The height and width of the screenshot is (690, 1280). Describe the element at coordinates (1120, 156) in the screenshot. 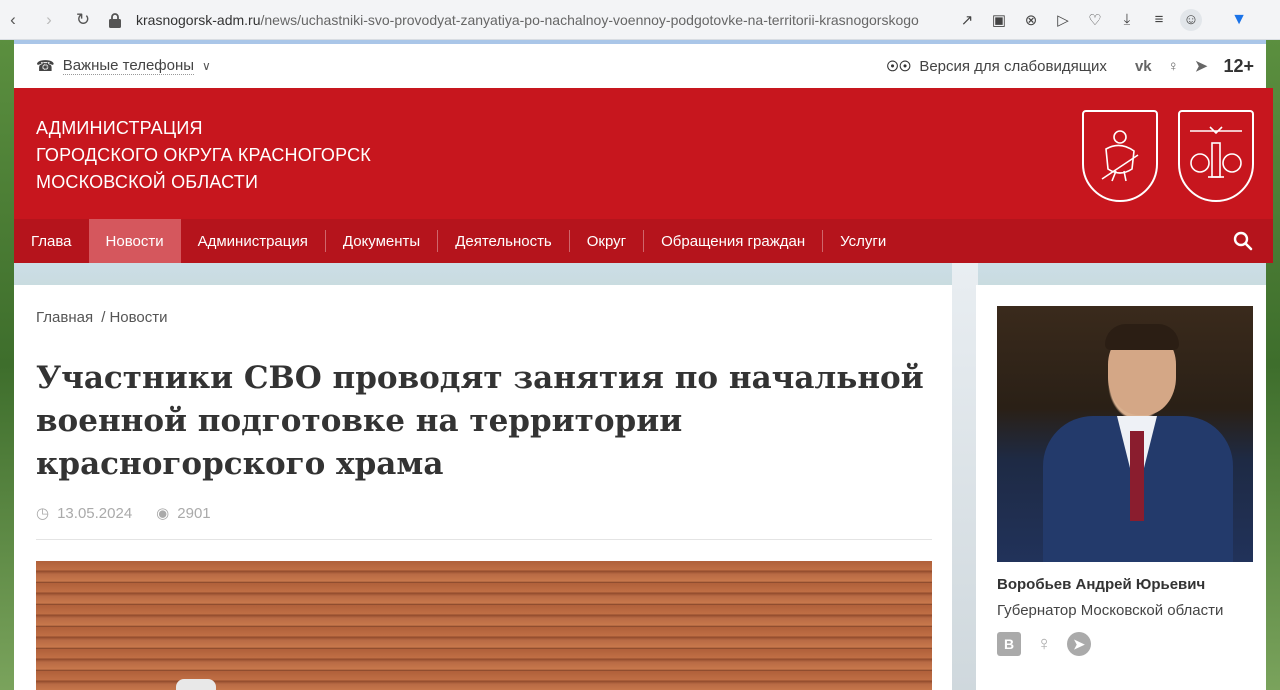

I see `moscow-region-emblem-icon` at that location.